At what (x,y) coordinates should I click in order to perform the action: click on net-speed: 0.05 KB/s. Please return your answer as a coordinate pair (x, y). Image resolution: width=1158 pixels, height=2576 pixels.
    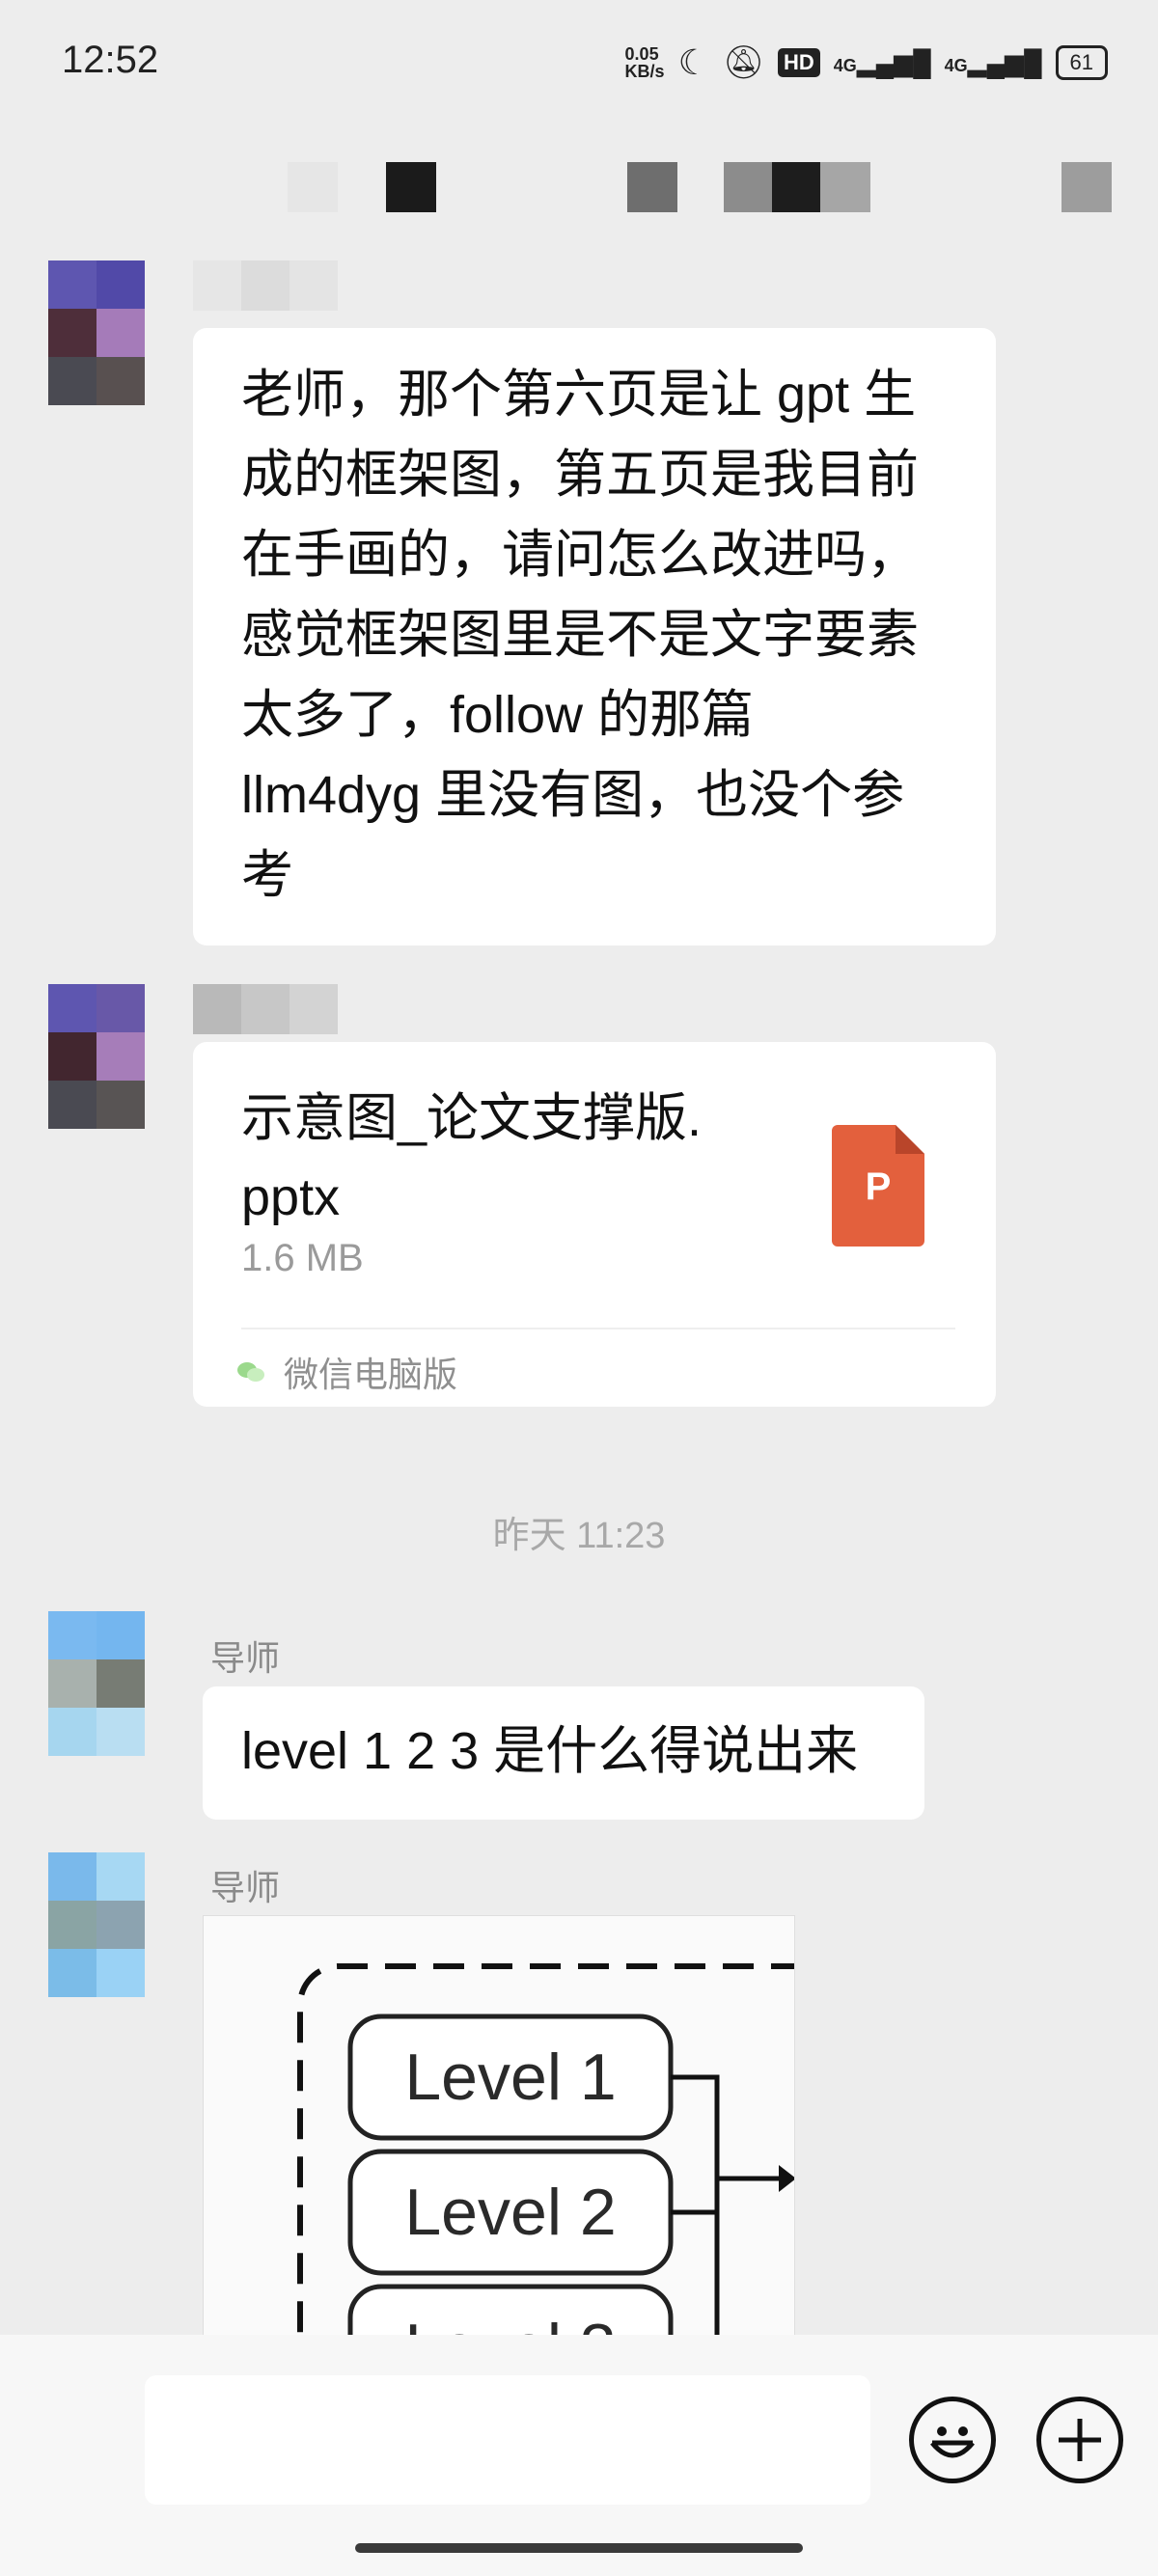
    Looking at the image, I should click on (644, 63).